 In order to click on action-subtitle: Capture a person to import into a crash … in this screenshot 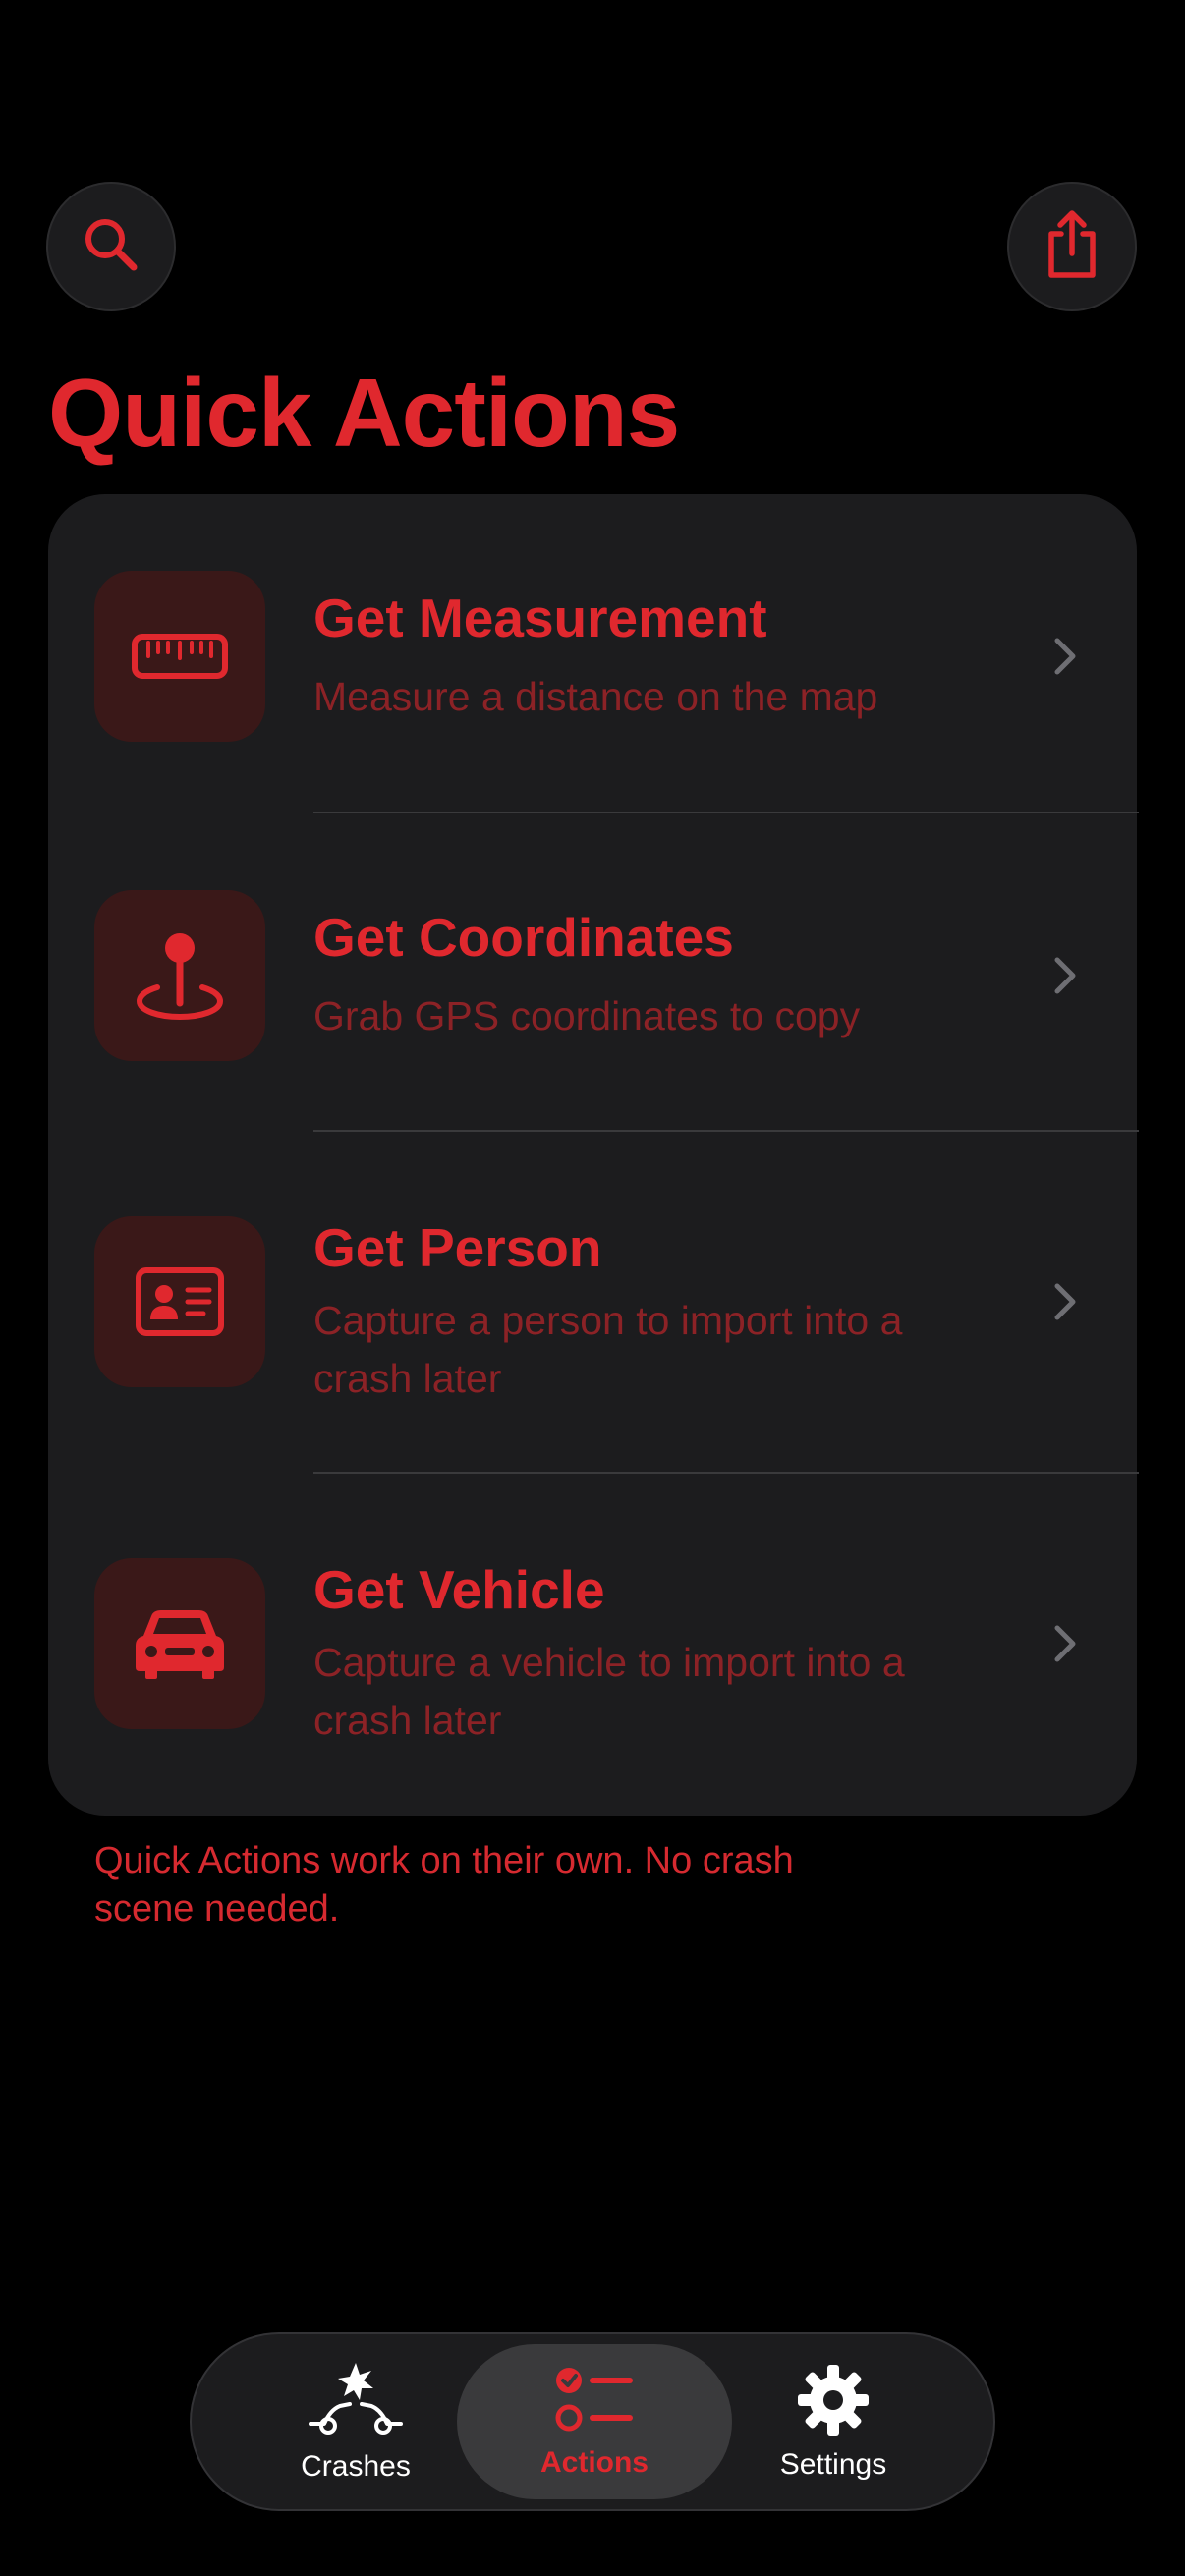, I will do `click(608, 1349)`.